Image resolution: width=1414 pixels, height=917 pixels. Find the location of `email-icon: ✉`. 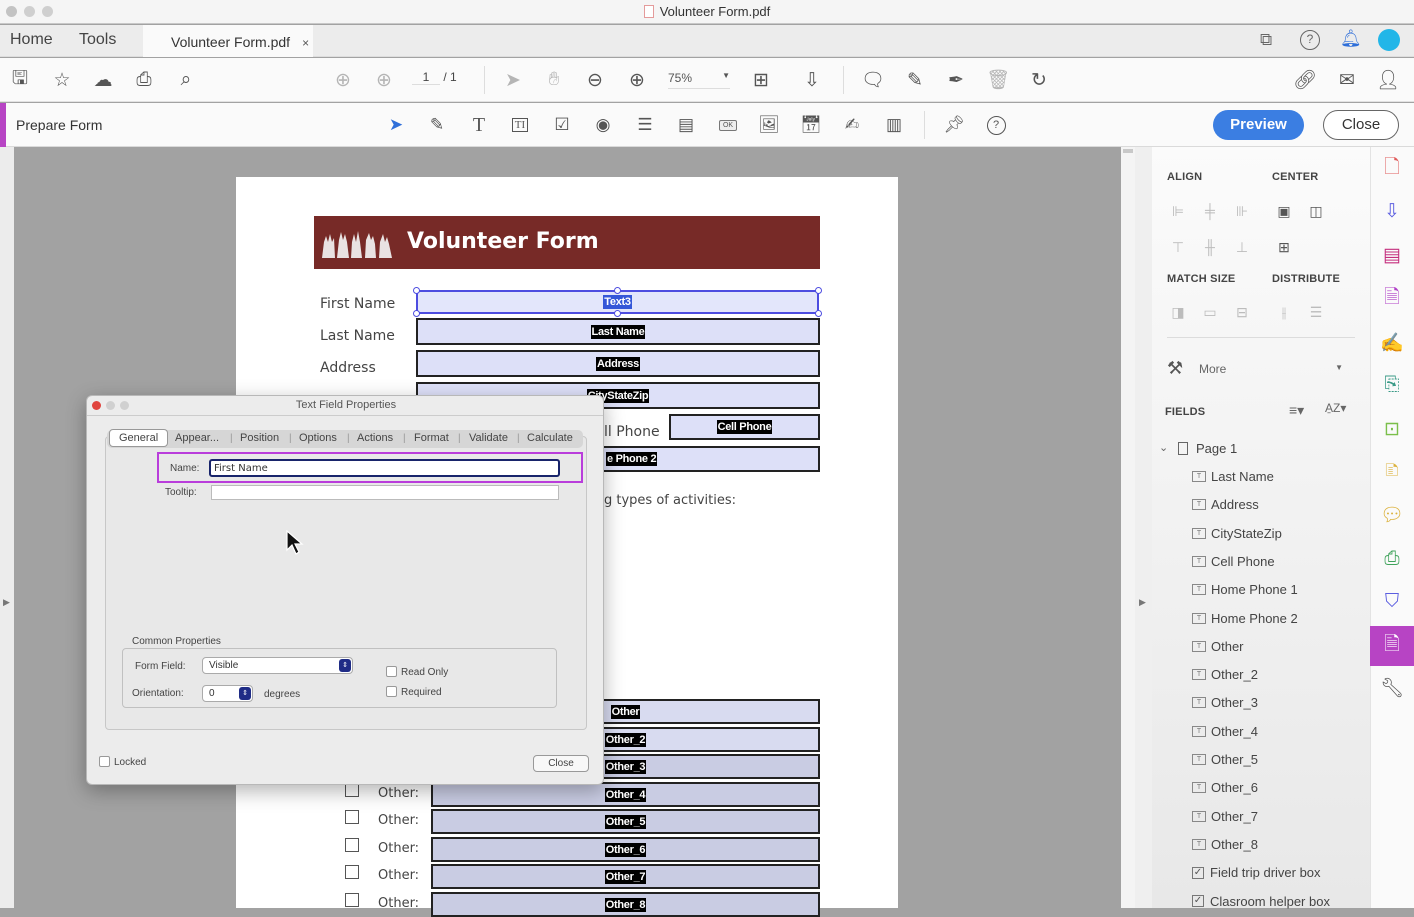

email-icon: ✉ is located at coordinates (1347, 80).